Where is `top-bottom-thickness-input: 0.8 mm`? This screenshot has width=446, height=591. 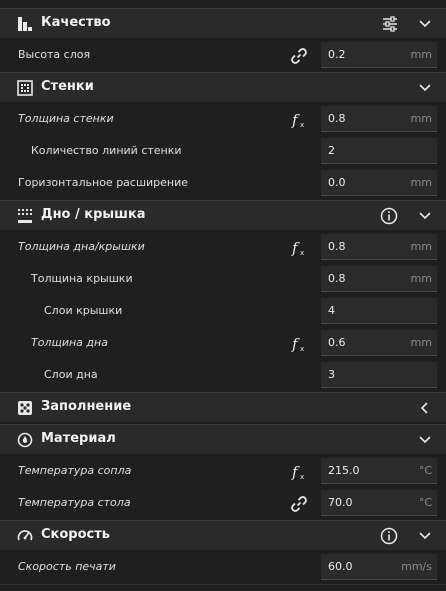
top-bottom-thickness-input: 0.8 mm is located at coordinates (379, 247).